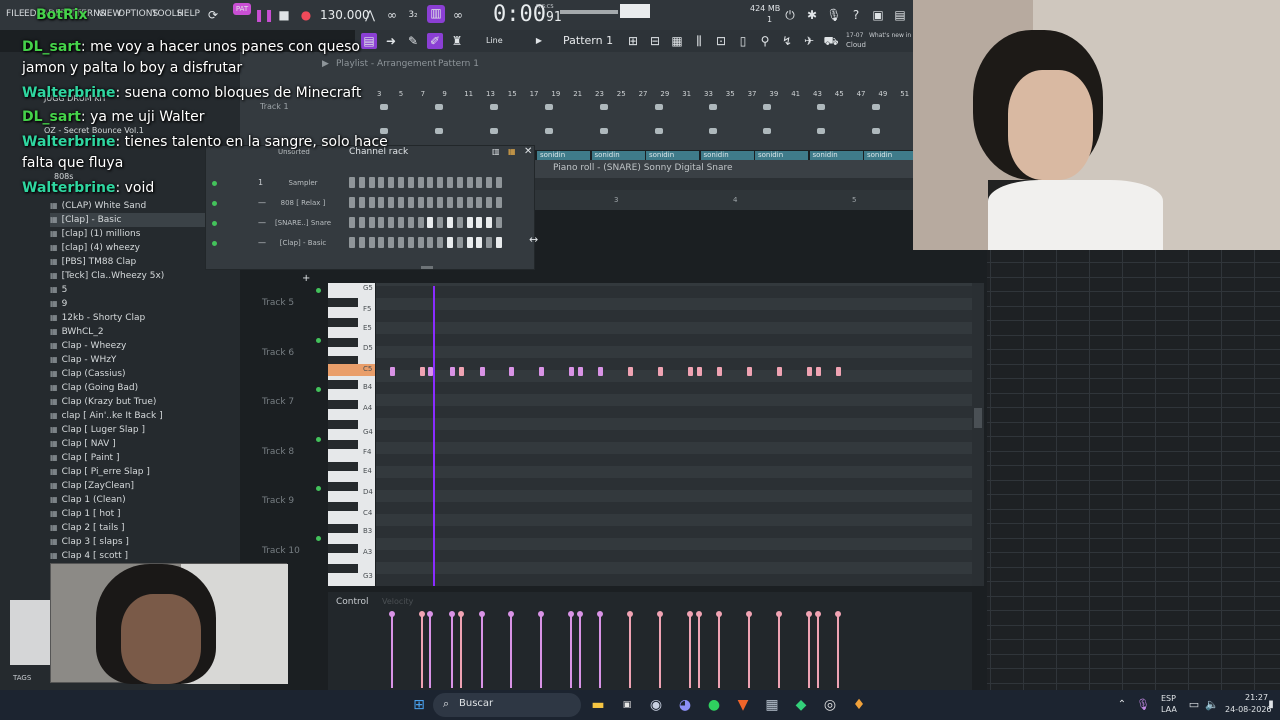 The width and height of the screenshot is (1280, 720). Describe the element at coordinates (1122, 705) in the screenshot. I see `show-hidden-icons-icon: ⌃` at that location.